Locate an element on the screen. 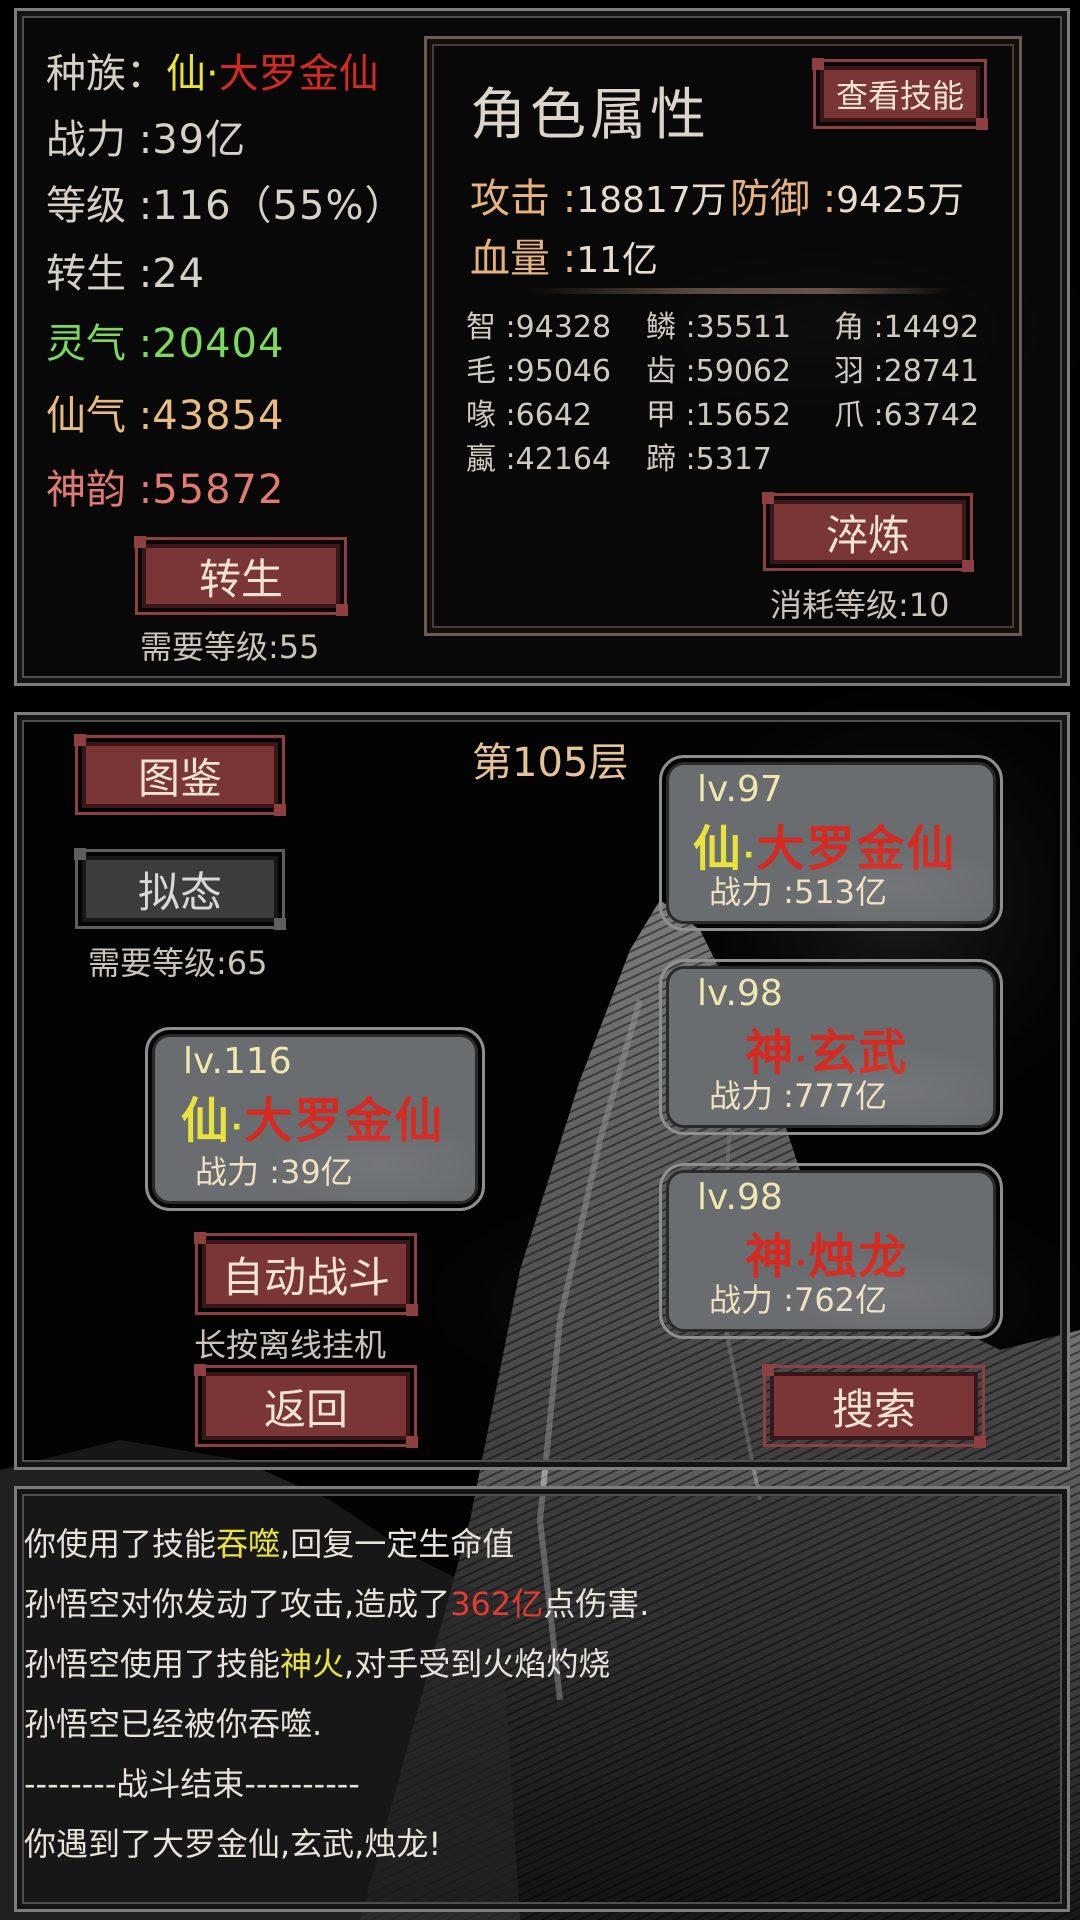  enemy-card-1: lv.97 仙·大罗金仙 战力 :513亿 is located at coordinates (831, 843).